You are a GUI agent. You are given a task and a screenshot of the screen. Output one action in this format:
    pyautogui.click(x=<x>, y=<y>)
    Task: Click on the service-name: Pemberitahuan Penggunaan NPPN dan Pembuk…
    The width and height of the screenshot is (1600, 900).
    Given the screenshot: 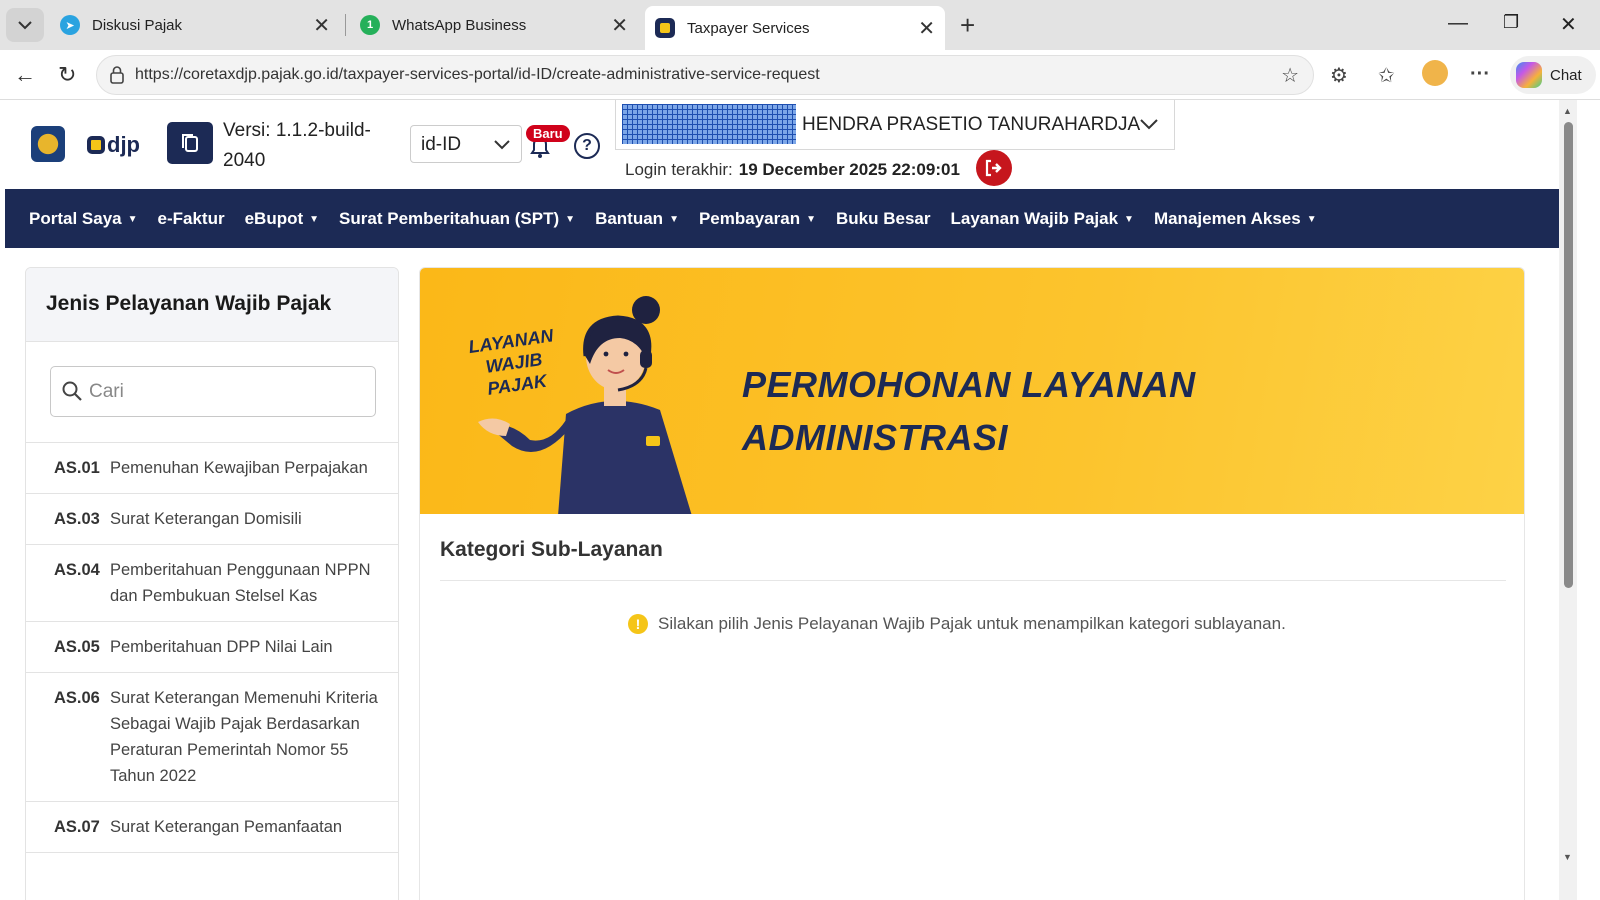 What is the action you would take?
    pyautogui.click(x=240, y=583)
    